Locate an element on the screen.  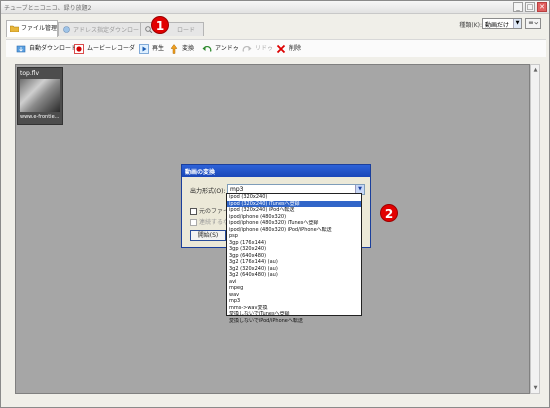
list-view-icon is located at coordinates (533, 23).